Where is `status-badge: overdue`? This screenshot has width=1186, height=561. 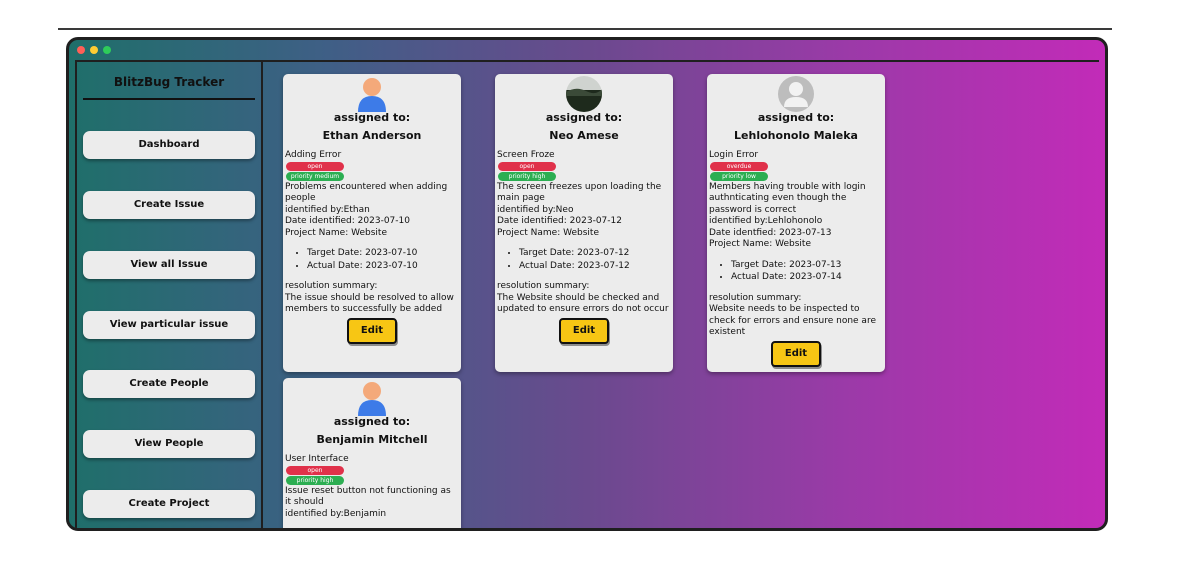 status-badge: overdue is located at coordinates (739, 166).